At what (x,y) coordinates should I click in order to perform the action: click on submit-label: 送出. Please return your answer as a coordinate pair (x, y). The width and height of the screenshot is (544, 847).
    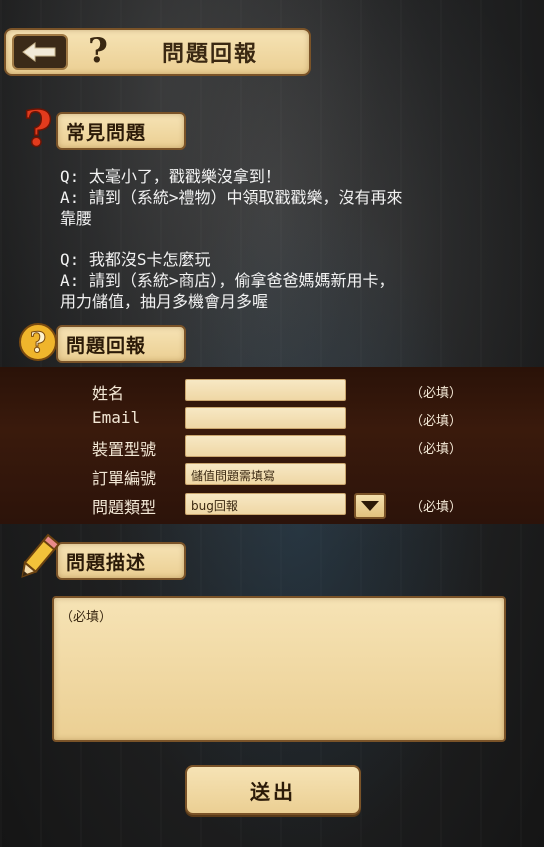
    Looking at the image, I should click on (273, 791).